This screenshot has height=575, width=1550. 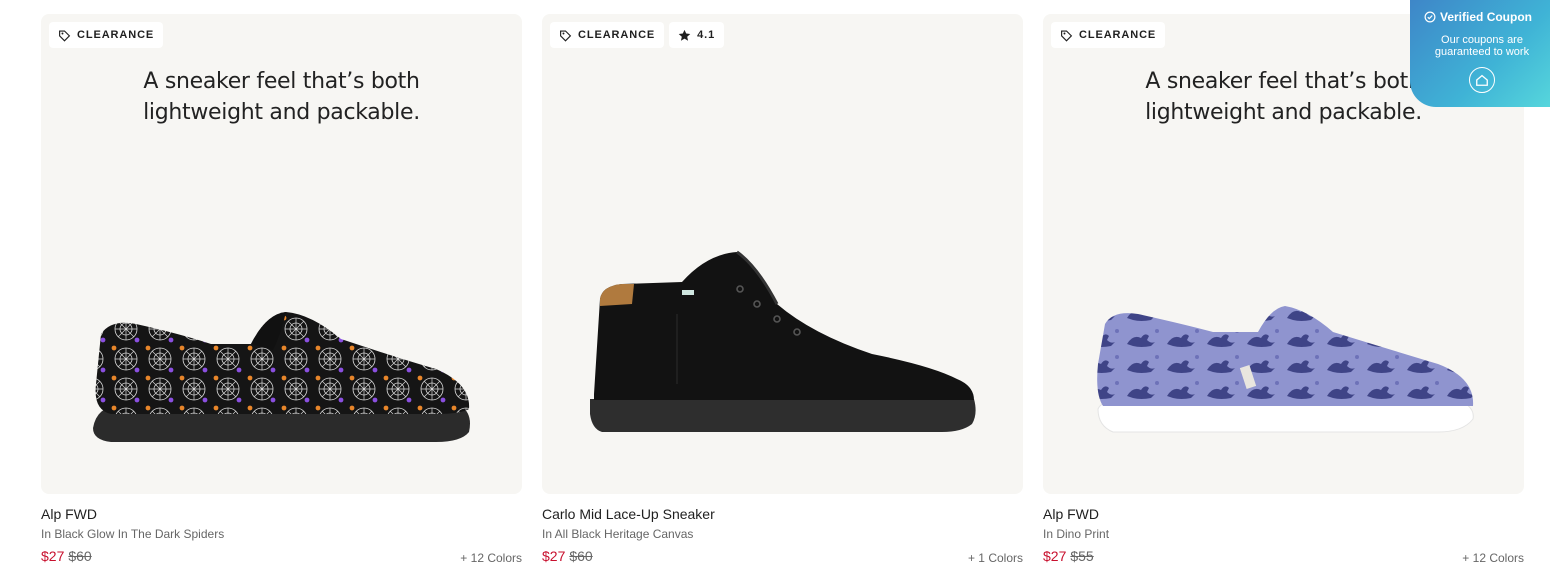 I want to click on coupon-subtitle: Our coupons are guaranteed to work, so click(x=1482, y=46).